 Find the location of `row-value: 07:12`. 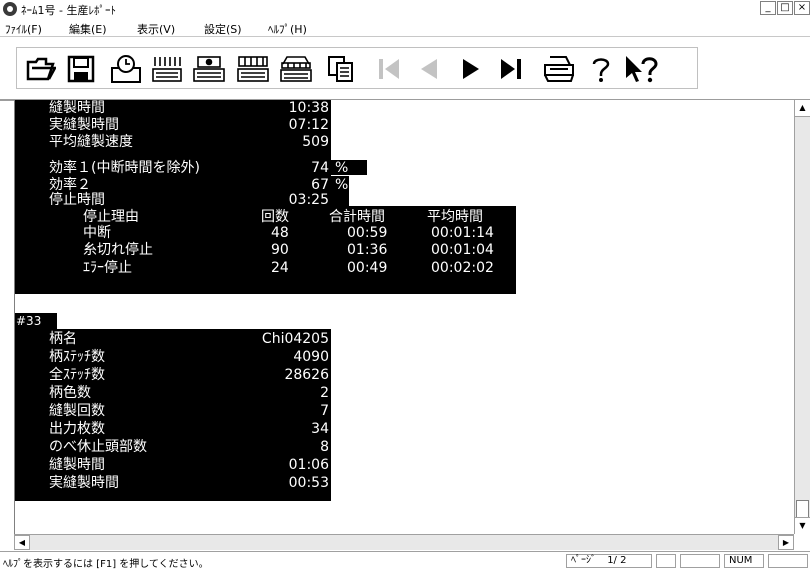

row-value: 07:12 is located at coordinates (308, 125).